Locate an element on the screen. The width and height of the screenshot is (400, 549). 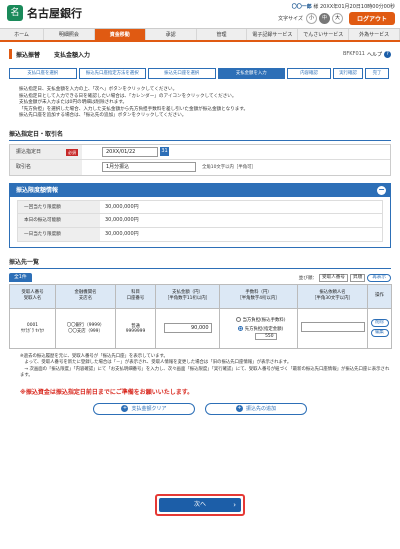
radio-selected-icon is located at coordinates (240, 328).